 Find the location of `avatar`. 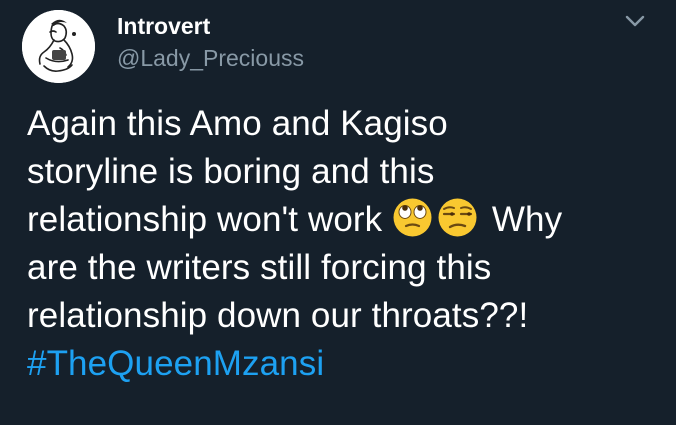

avatar is located at coordinates (58, 46).